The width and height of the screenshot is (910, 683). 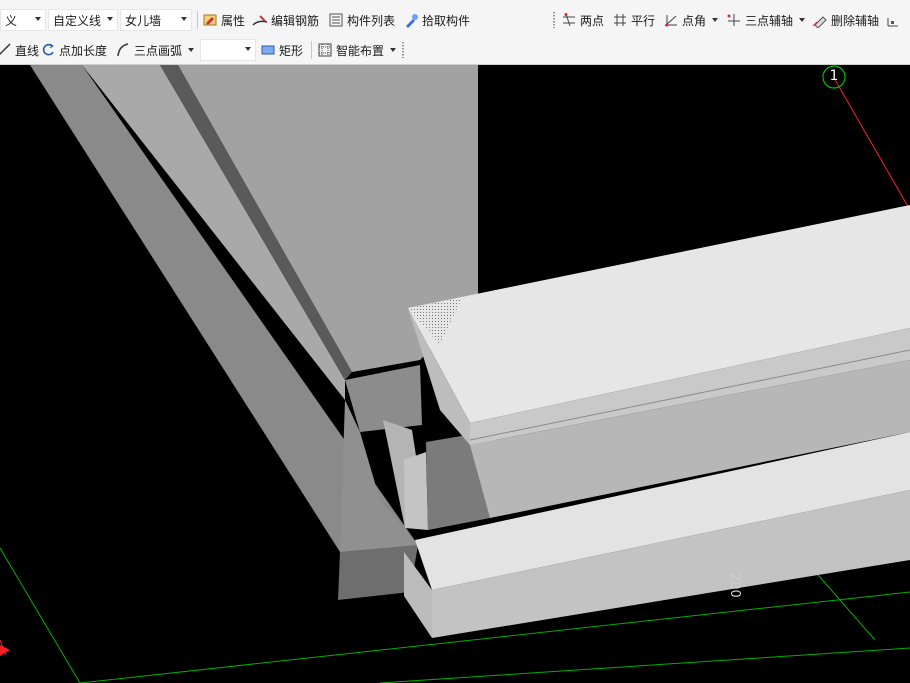 I want to click on line-label: 直线, so click(x=27, y=50).